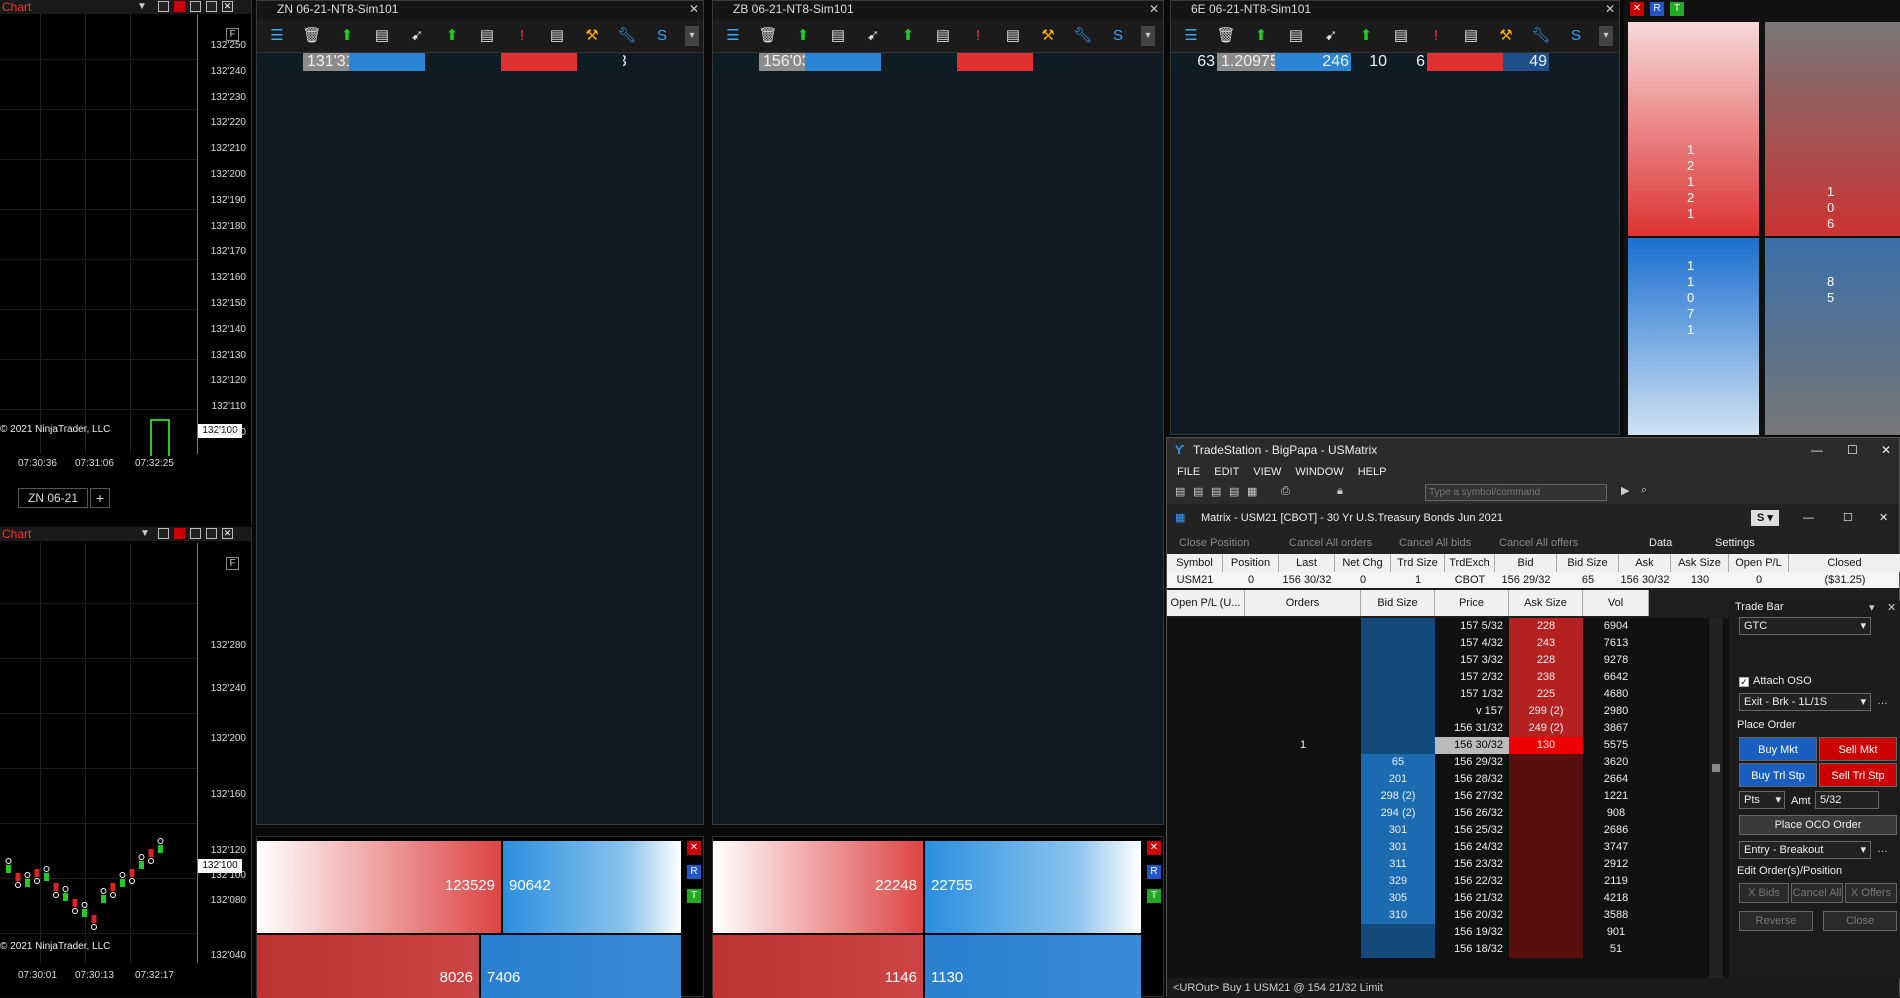 The image size is (1900, 998). I want to click on link-icon, so click(179, 533).